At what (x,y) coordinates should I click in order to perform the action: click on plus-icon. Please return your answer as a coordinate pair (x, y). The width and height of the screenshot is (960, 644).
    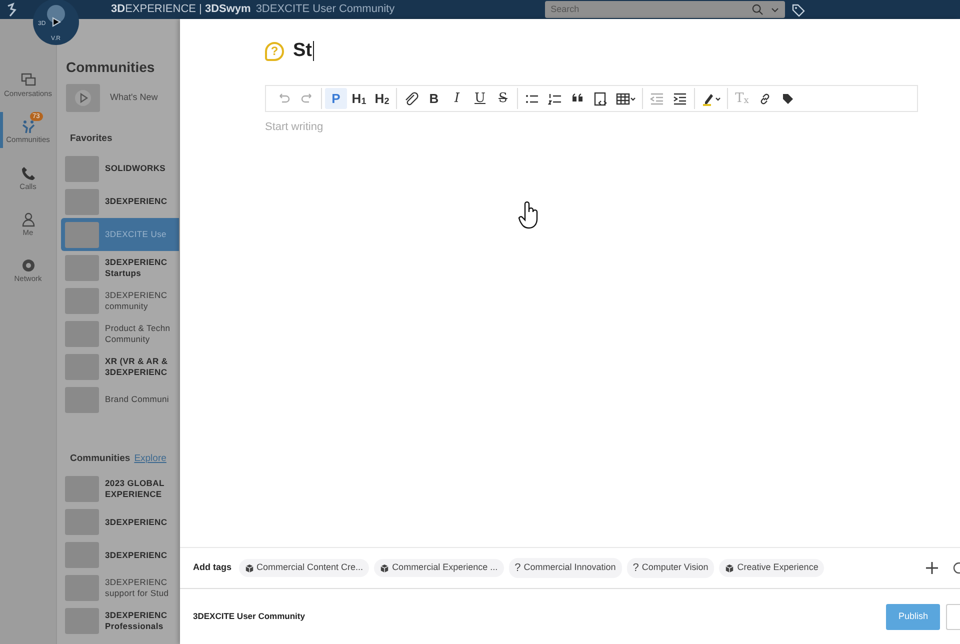
    Looking at the image, I should click on (932, 568).